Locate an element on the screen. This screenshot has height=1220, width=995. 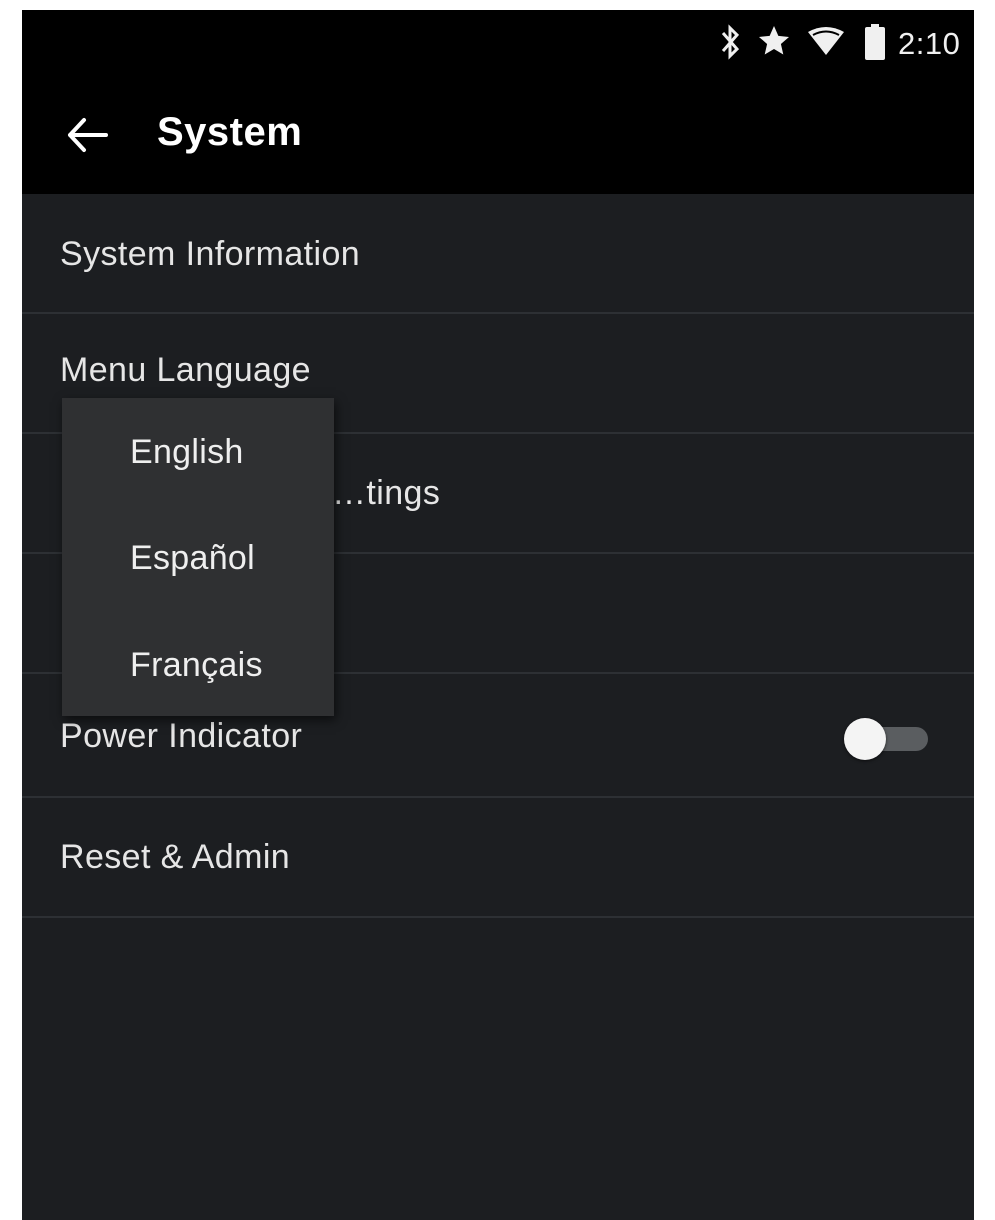
language-option-francais: Français is located at coordinates (198, 666).